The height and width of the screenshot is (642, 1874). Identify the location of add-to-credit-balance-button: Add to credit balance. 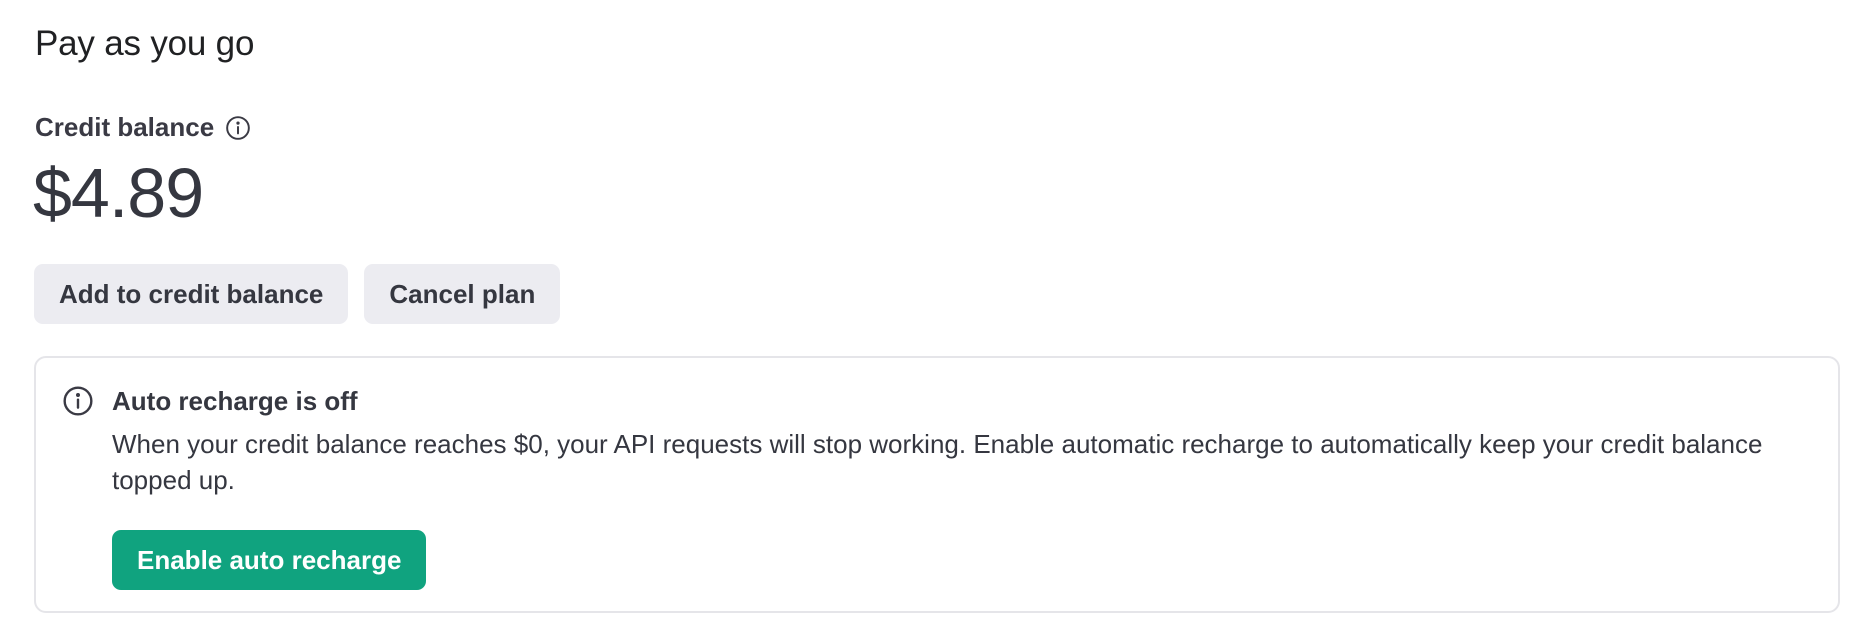
(191, 294).